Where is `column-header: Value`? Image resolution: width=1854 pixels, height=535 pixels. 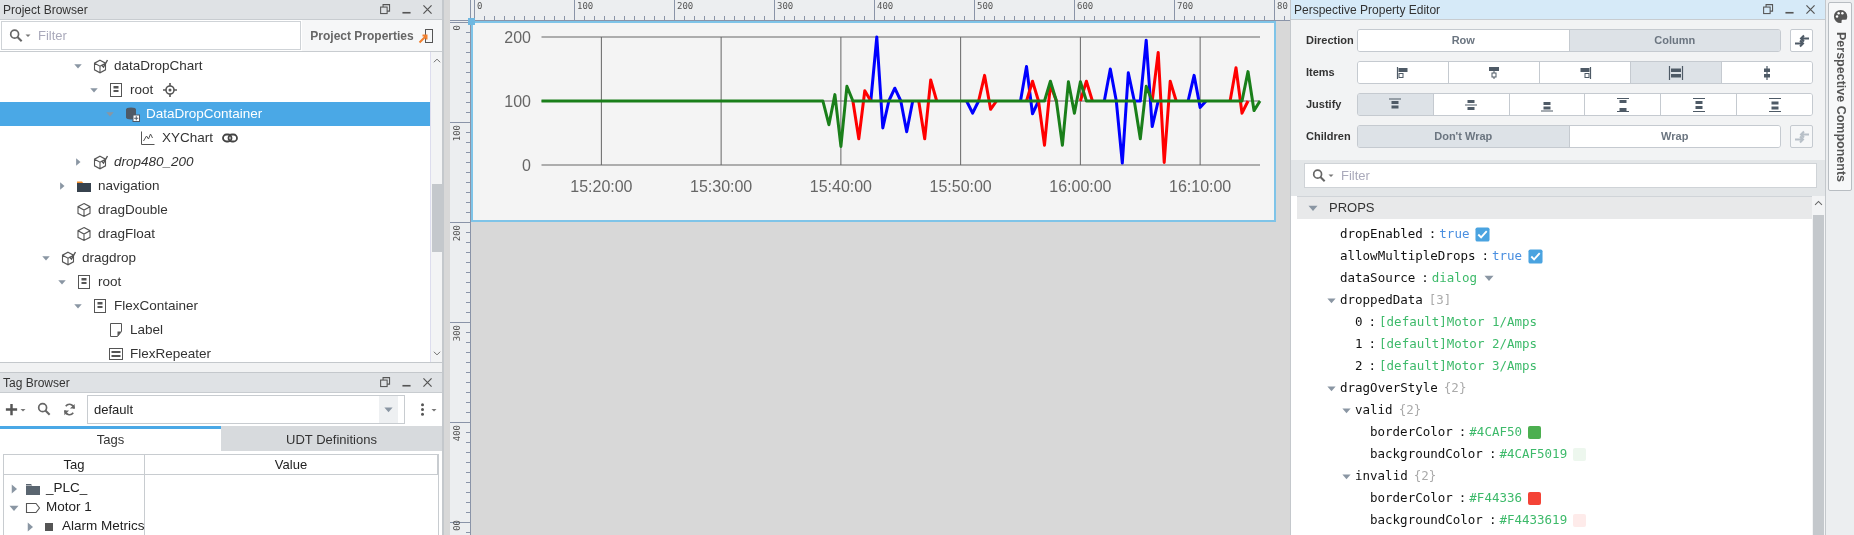 column-header: Value is located at coordinates (291, 464).